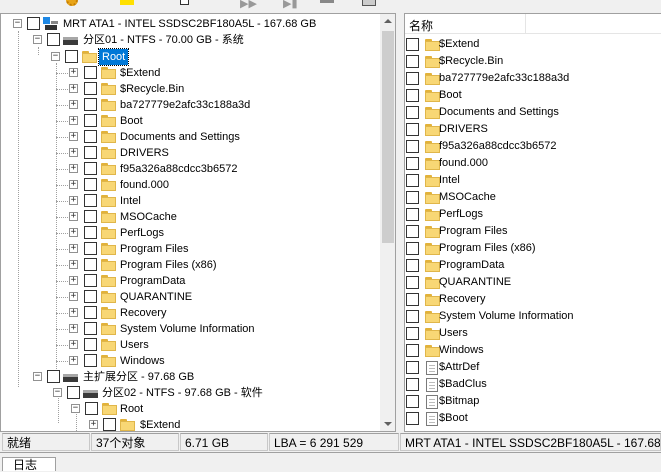 The height and width of the screenshot is (472, 661). Describe the element at coordinates (388, 137) in the screenshot. I see `scroll-thumb` at that location.